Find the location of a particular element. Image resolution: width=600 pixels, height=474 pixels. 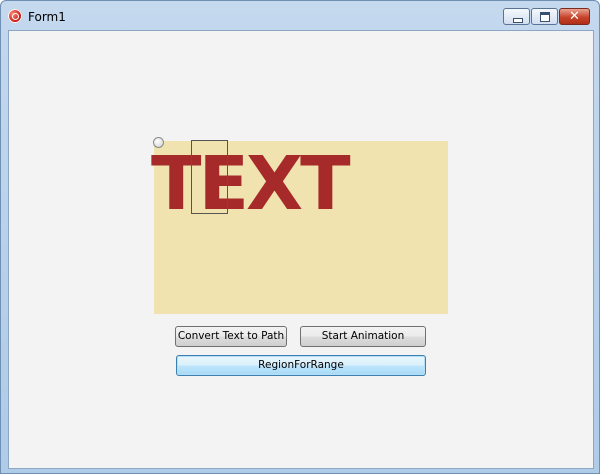

maximize-icon is located at coordinates (545, 17).